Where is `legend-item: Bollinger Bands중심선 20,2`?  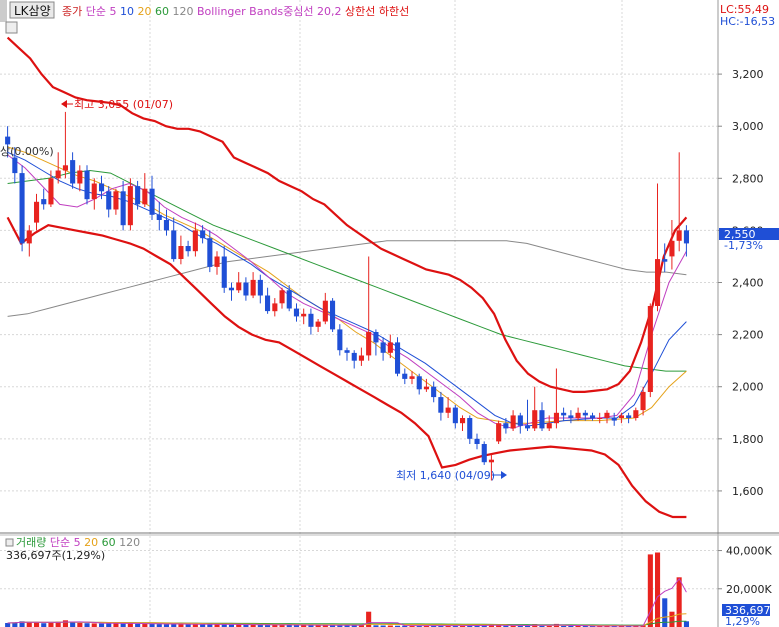
legend-item: Bollinger Bands중심선 20,2 is located at coordinates (268, 11).